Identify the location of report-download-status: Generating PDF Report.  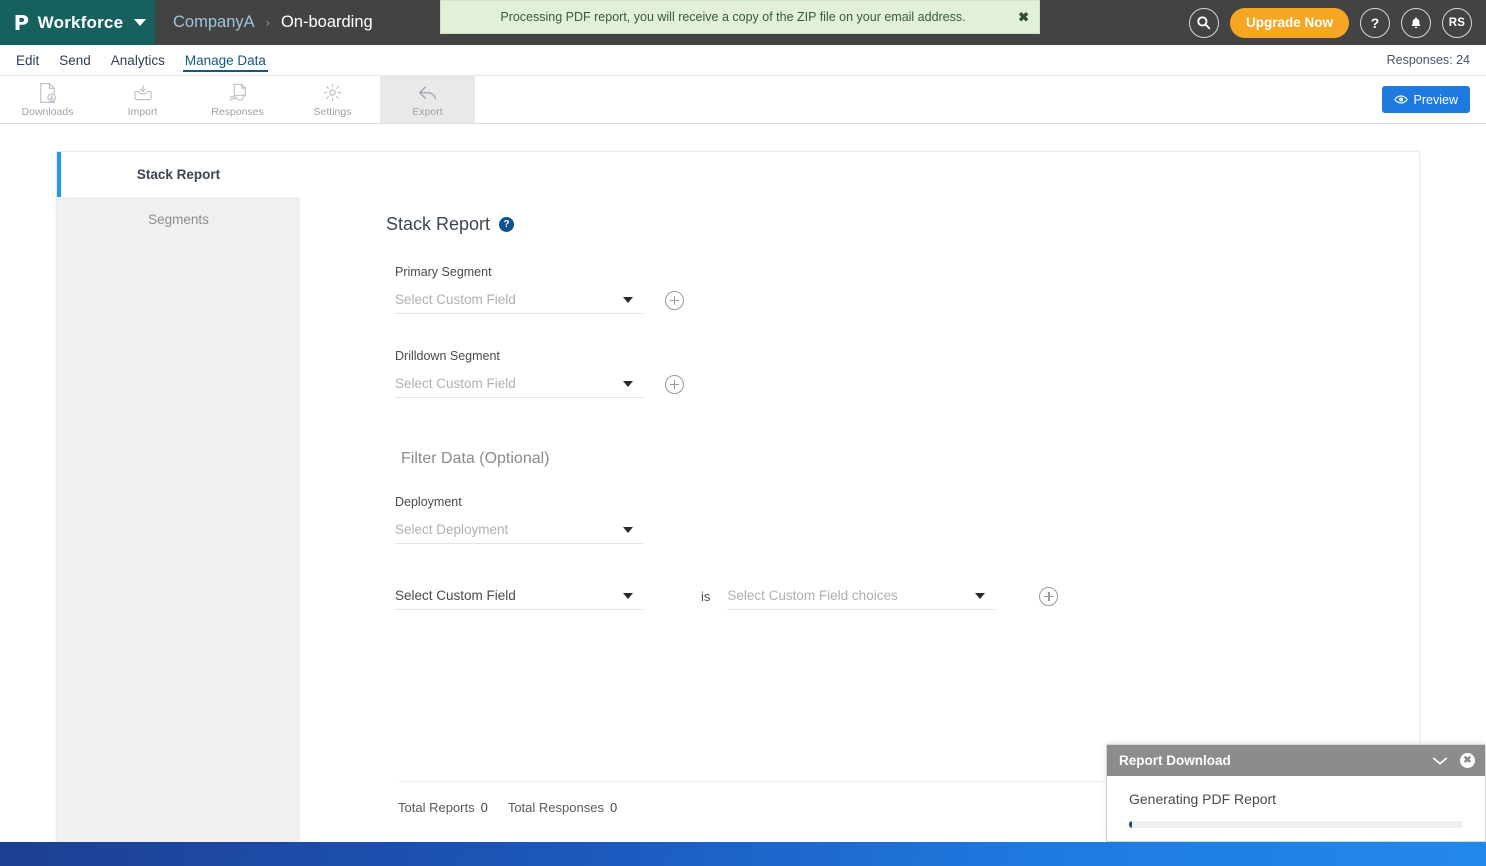
(1203, 799).